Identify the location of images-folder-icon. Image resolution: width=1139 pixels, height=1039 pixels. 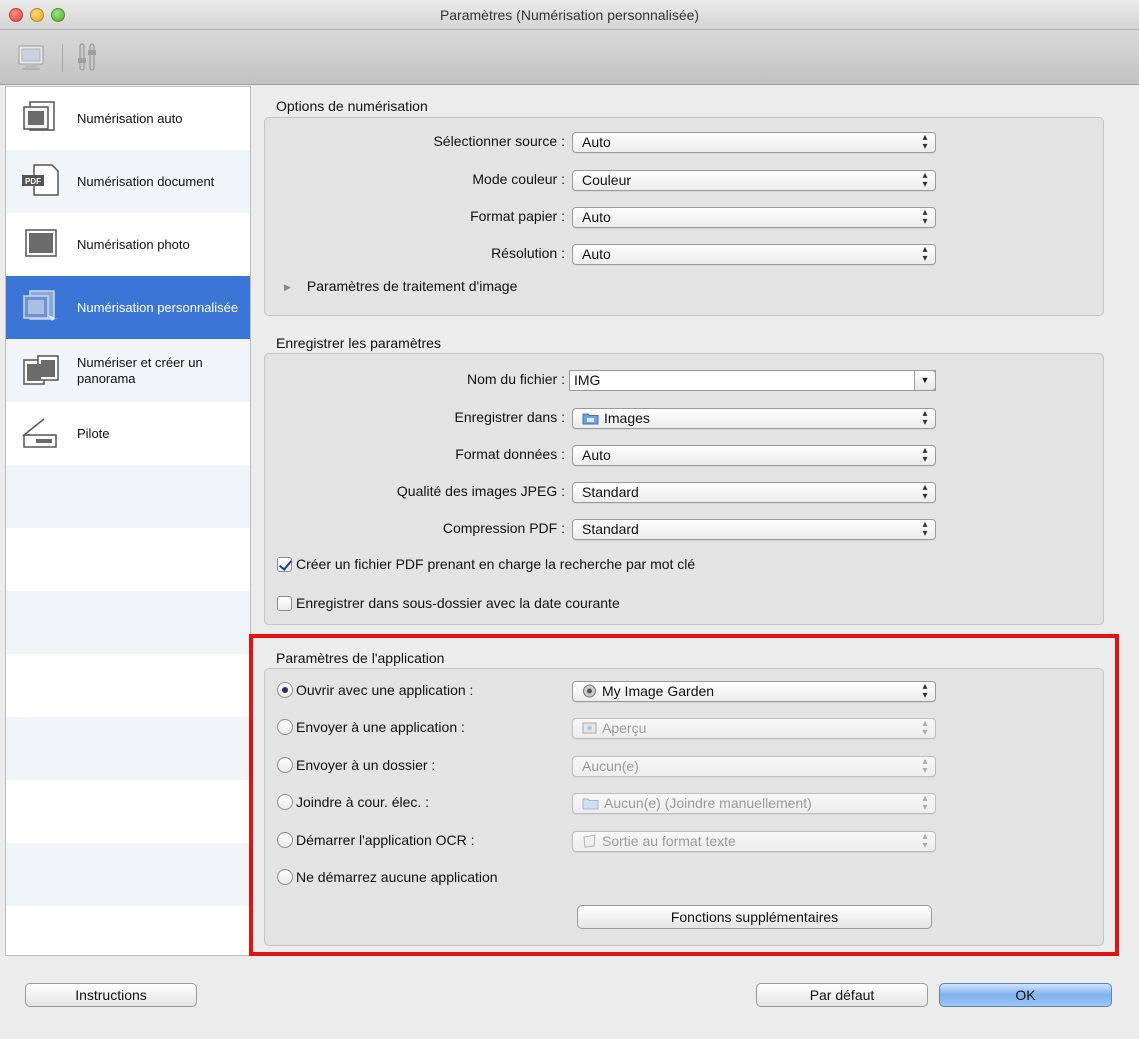
(590, 419).